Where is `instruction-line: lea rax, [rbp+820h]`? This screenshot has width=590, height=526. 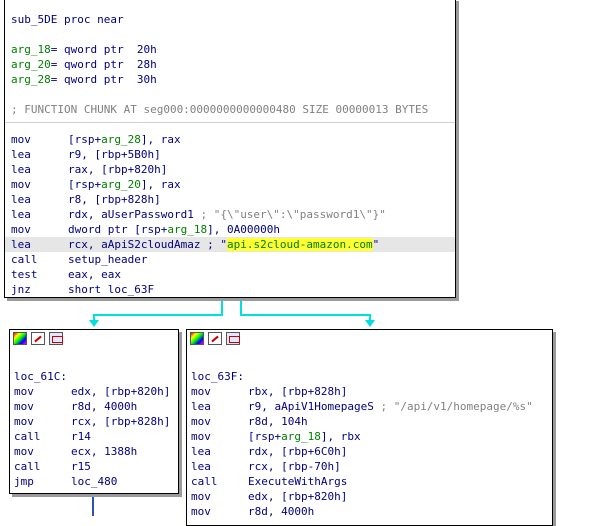
instruction-line: lea rax, [rbp+820h] is located at coordinates (230, 169).